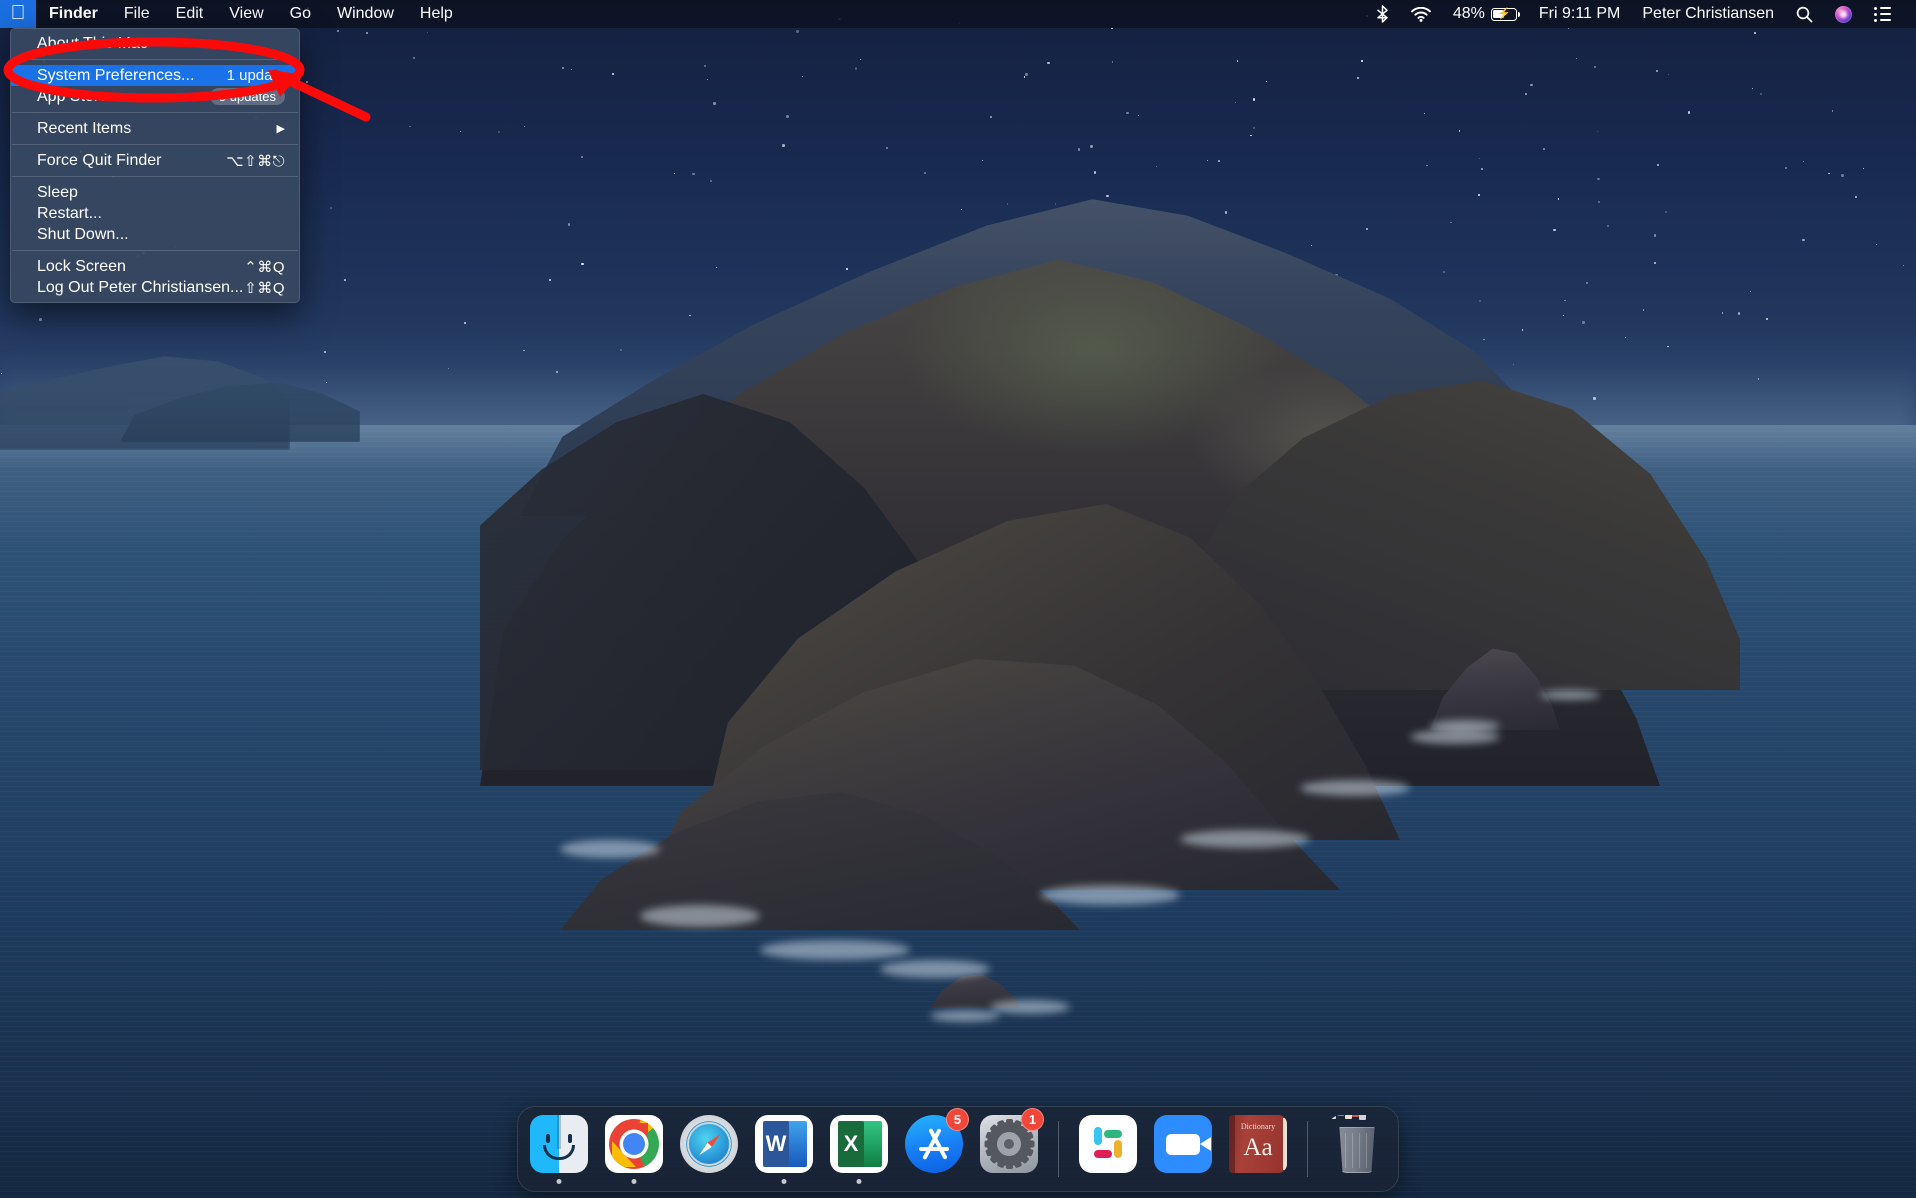 The width and height of the screenshot is (1916, 1198). What do you see at coordinates (137, 14) in the screenshot?
I see `menu-file: File` at bounding box center [137, 14].